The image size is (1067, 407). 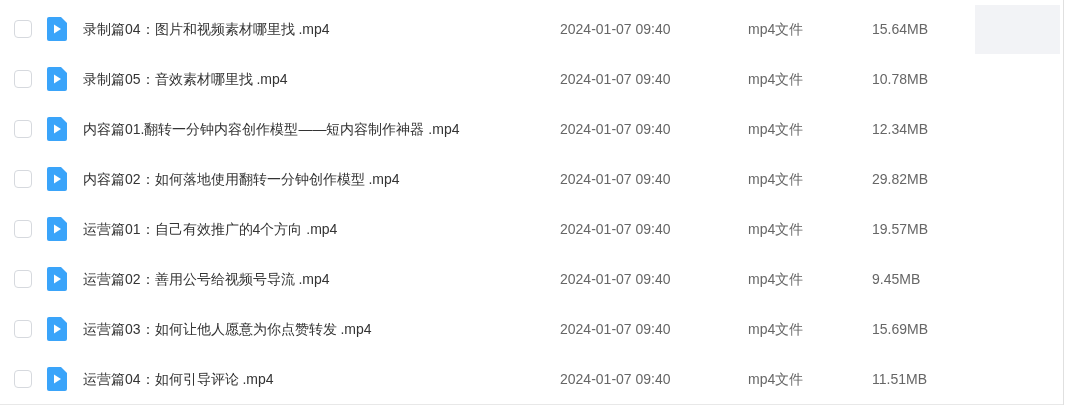 I want to click on file-name: 内容篇02：如何落地使用翻转一分钟创作模型 .mp4, so click(x=321, y=179).